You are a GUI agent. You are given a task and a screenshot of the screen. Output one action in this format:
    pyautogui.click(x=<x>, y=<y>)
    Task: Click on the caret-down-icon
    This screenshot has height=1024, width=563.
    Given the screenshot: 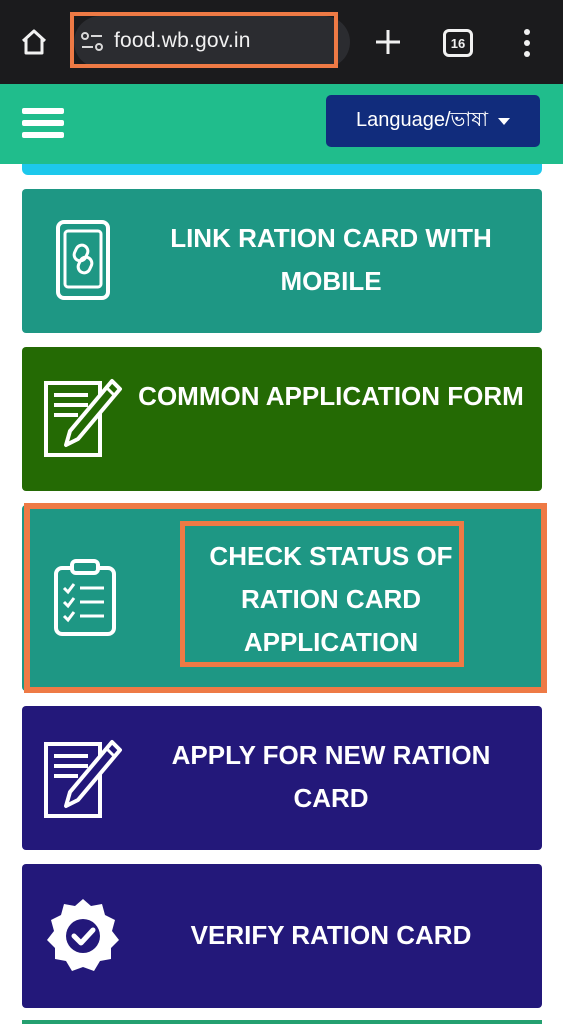 What is the action you would take?
    pyautogui.click(x=504, y=121)
    